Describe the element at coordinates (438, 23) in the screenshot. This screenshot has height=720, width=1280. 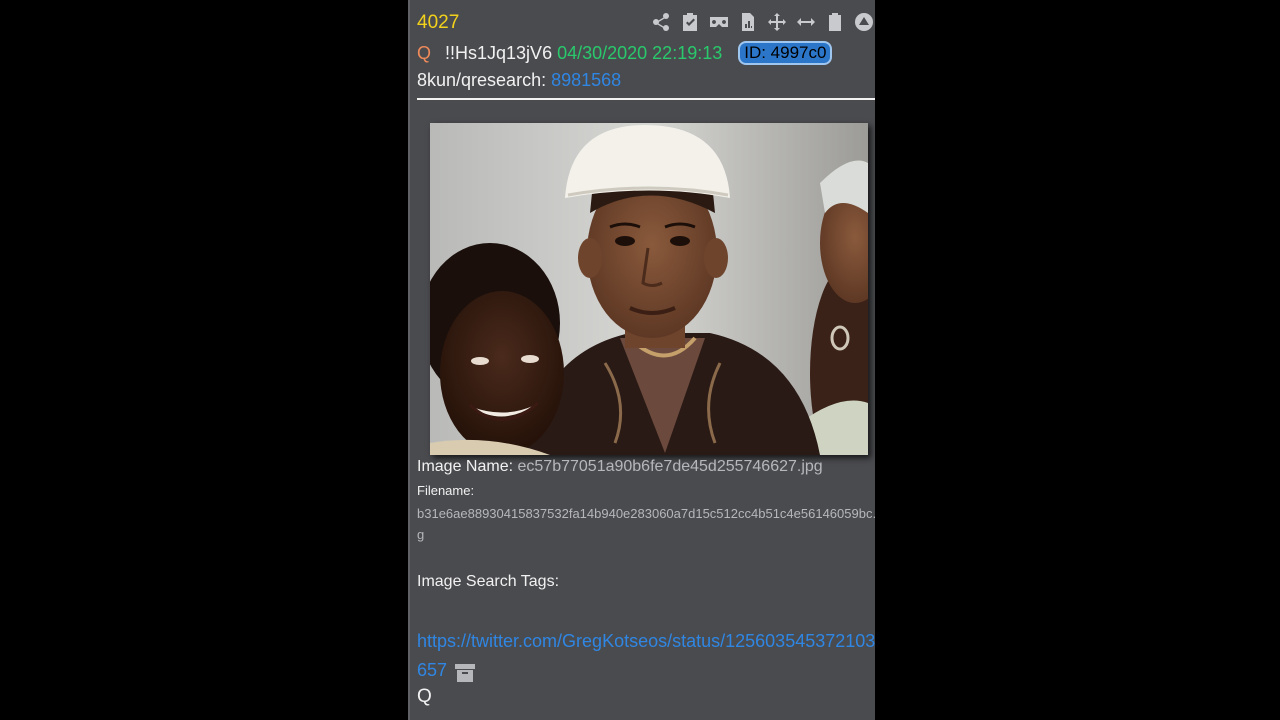
I see `post-number: 4027` at that location.